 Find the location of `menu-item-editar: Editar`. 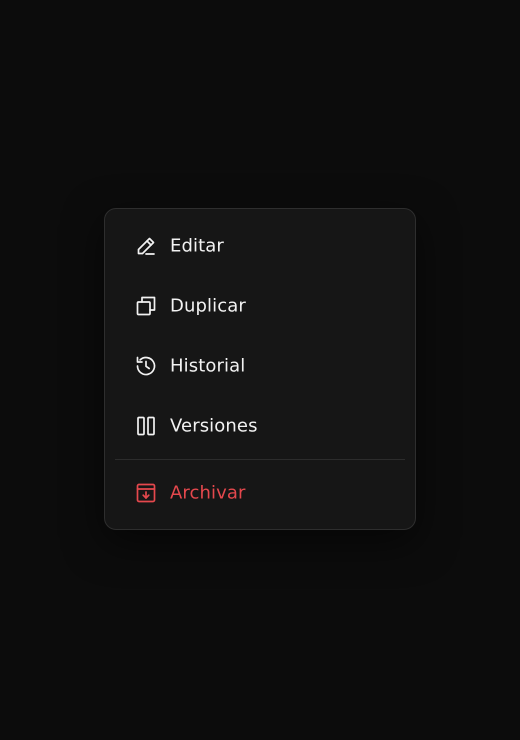

menu-item-editar: Editar is located at coordinates (260, 246).